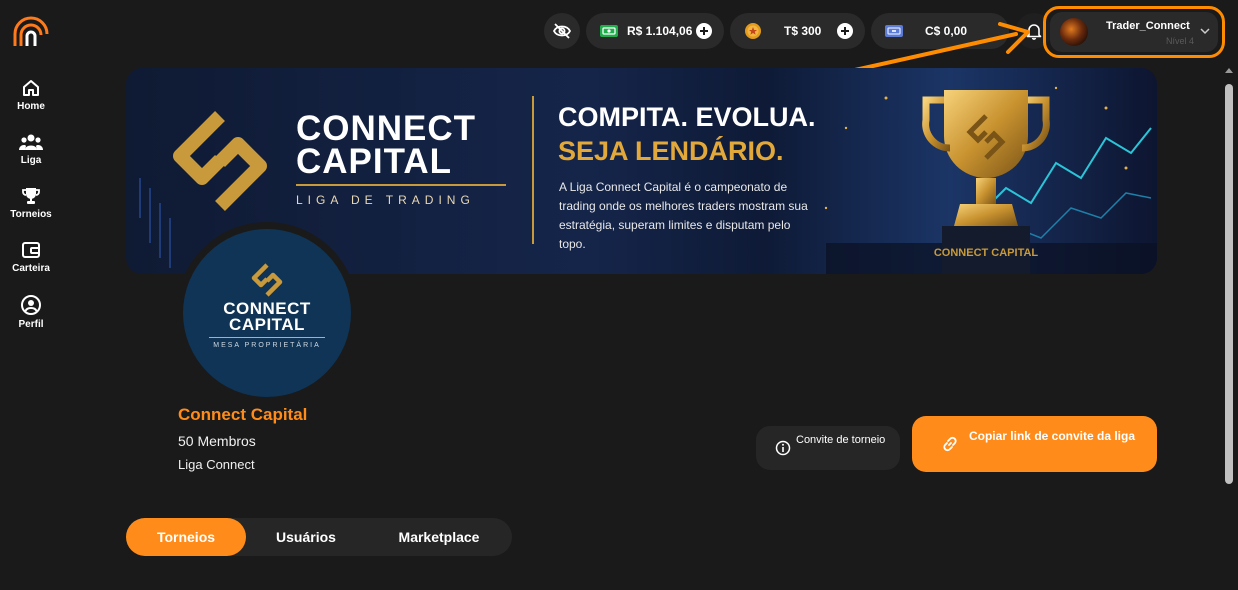 This screenshot has width=1238, height=590. What do you see at coordinates (217, 441) in the screenshot?
I see `league-members-count: 50 Membros` at bounding box center [217, 441].